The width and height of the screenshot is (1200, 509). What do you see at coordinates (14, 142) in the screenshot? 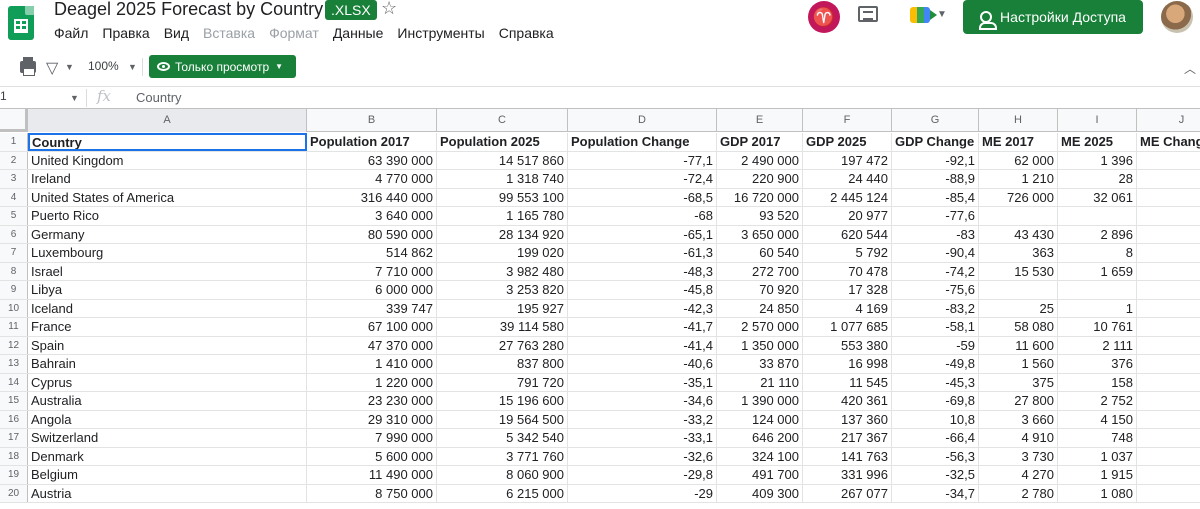
I see `row-header: 1` at bounding box center [14, 142].